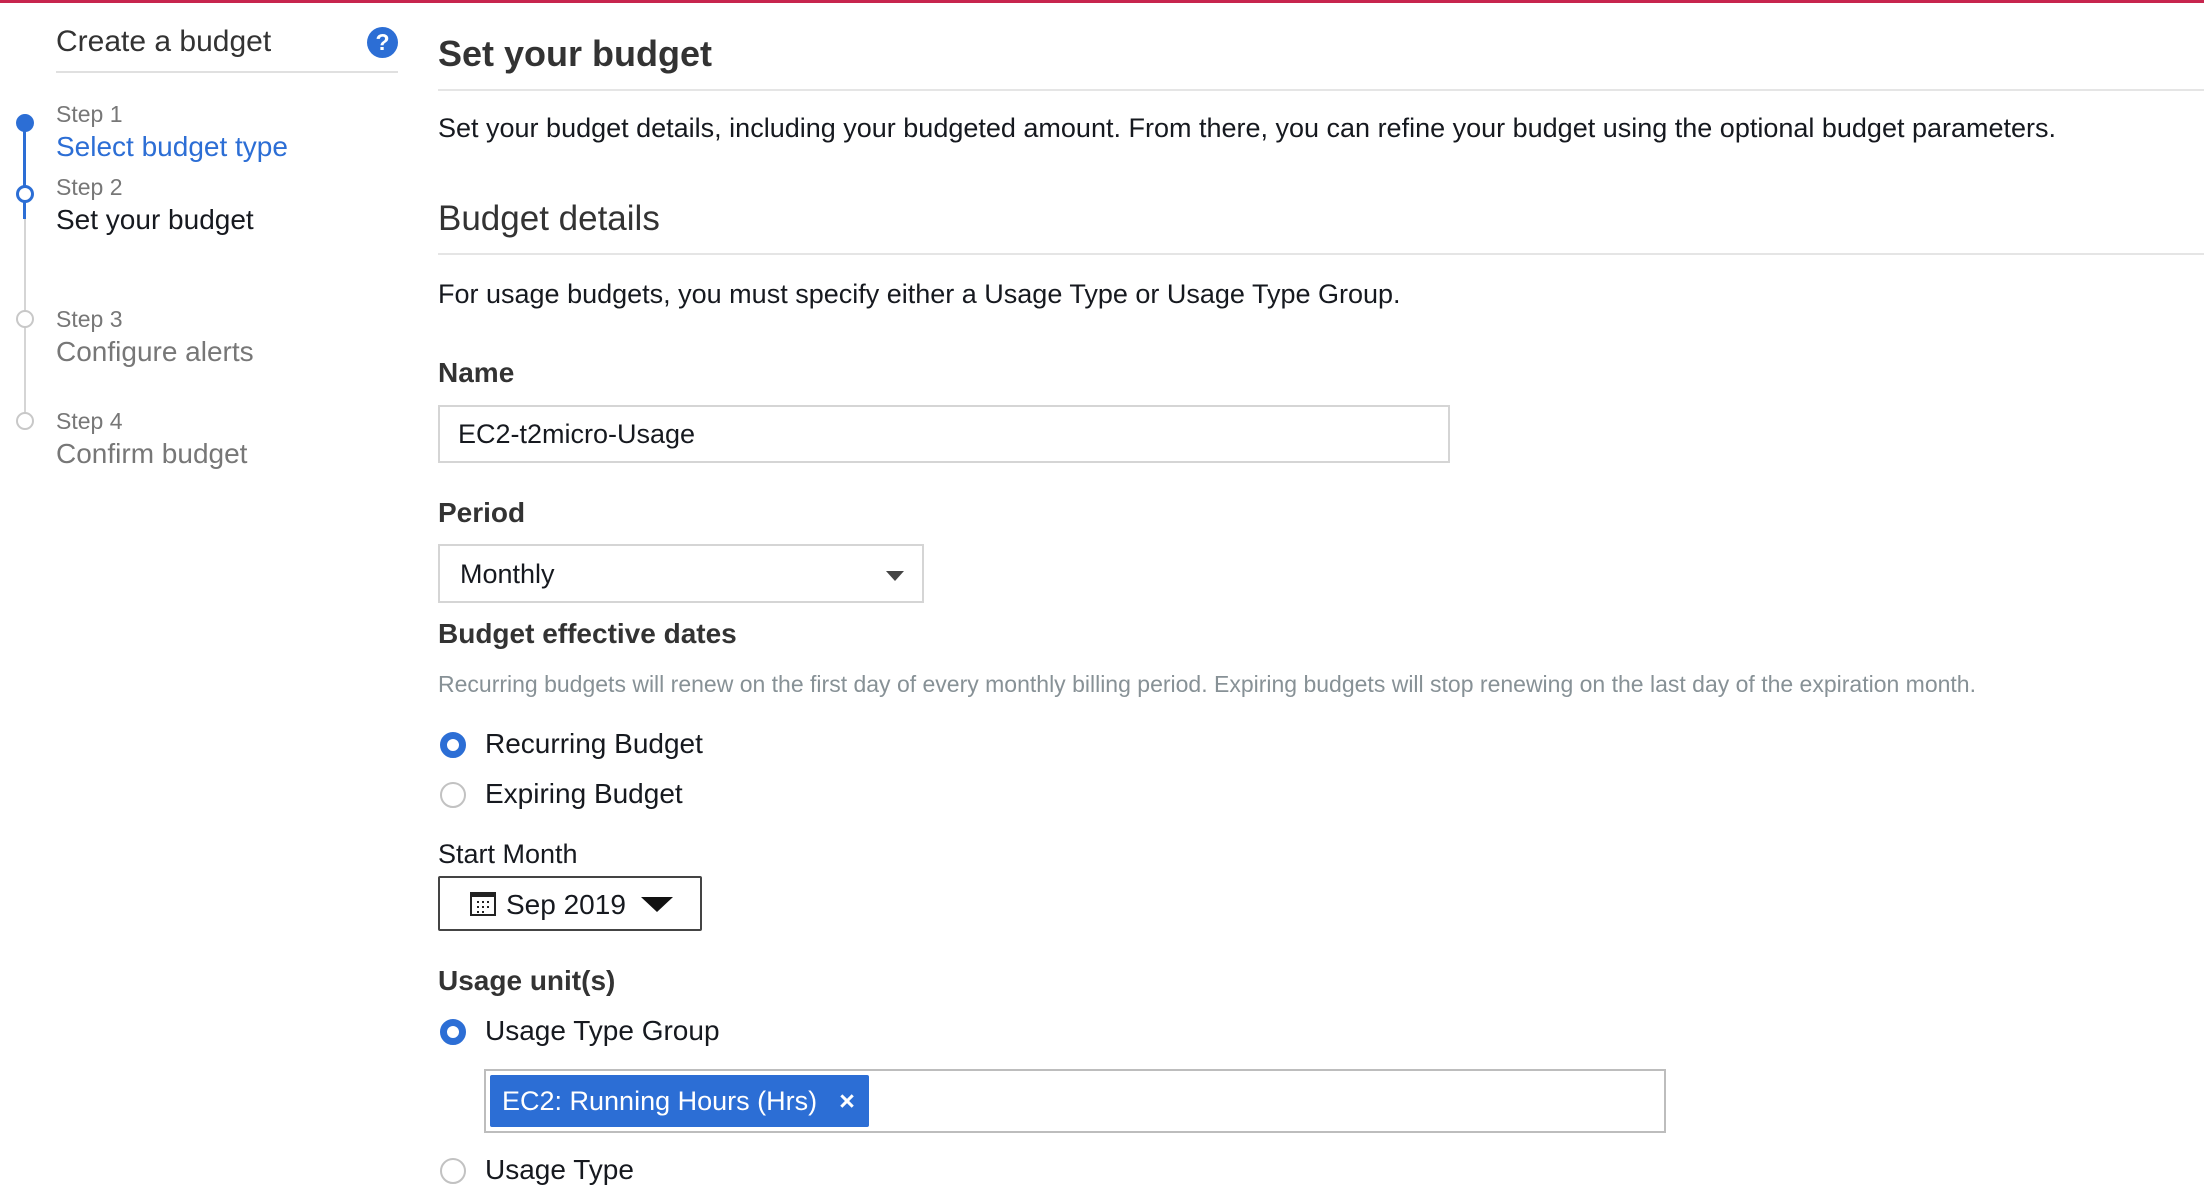 The height and width of the screenshot is (1196, 2204). What do you see at coordinates (1321, 254) in the screenshot?
I see `section-divider` at bounding box center [1321, 254].